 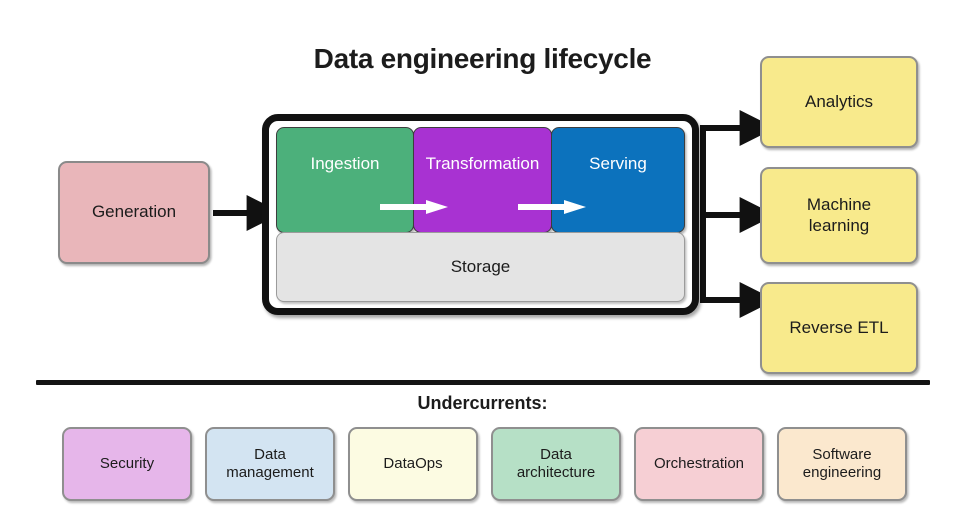 I want to click on undercurrent-security-line1: Security, so click(x=127, y=463).